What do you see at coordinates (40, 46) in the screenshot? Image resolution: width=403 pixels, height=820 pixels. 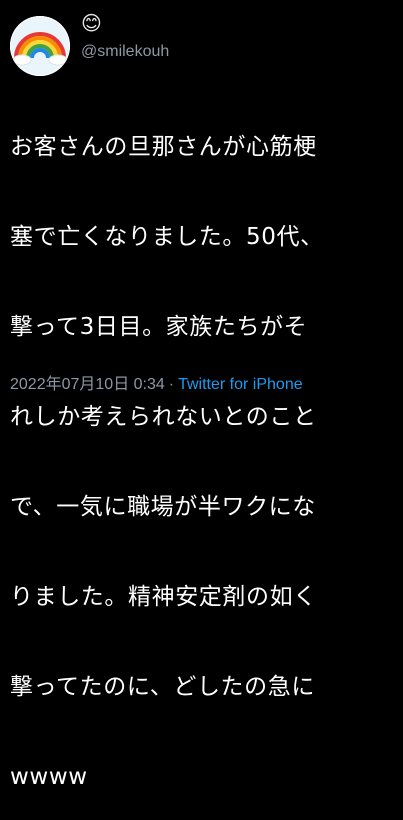 I see `rainbow-avatar-icon` at bounding box center [40, 46].